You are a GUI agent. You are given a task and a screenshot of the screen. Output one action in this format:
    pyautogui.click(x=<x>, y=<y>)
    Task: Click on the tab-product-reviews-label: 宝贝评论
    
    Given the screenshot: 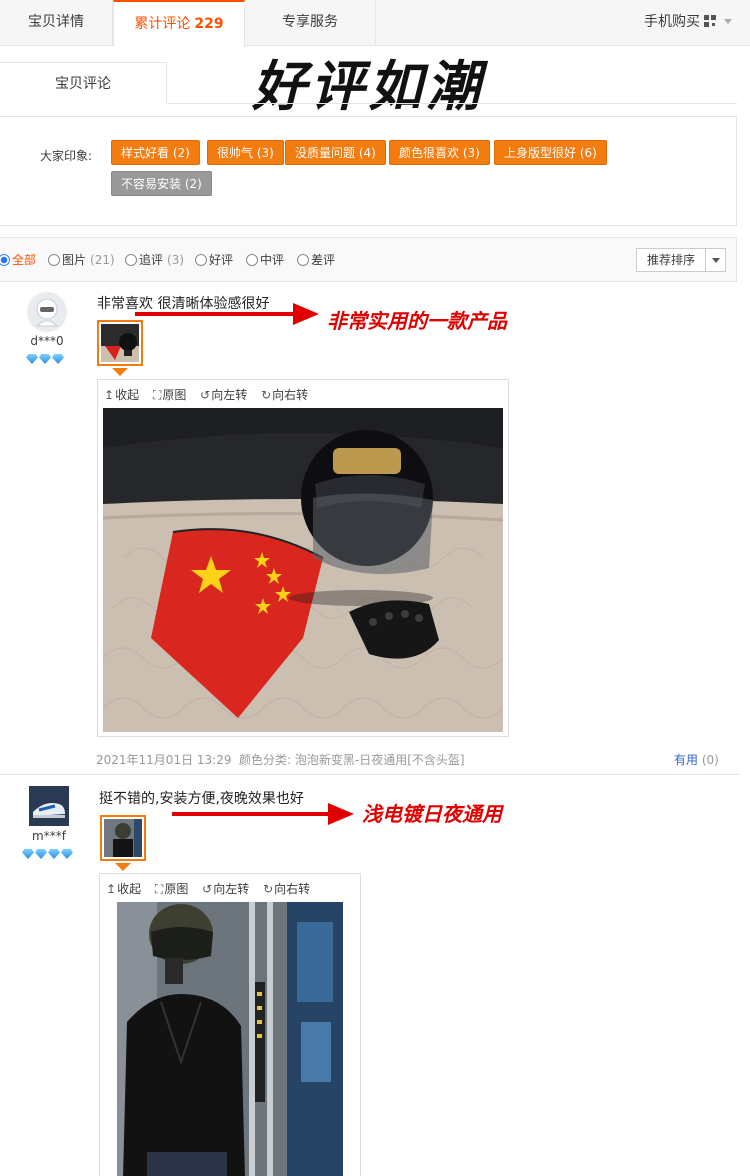 What is the action you would take?
    pyautogui.click(x=83, y=84)
    